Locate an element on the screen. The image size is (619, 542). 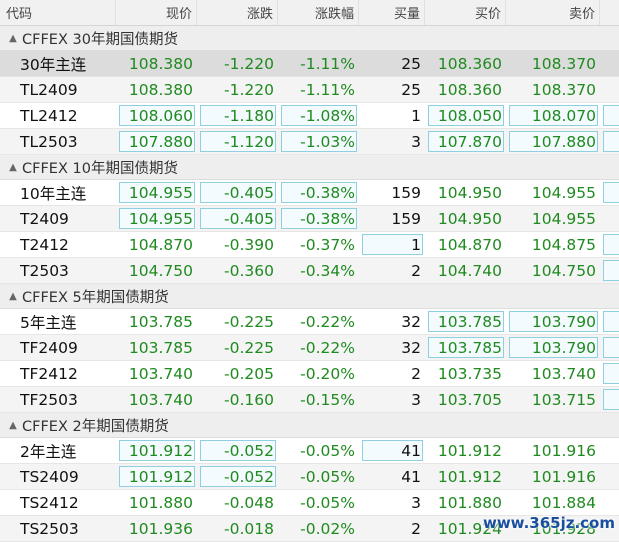
table-row: TS2412 101.880 -0.048 -0.05% 3 101.880 101.884 is located at coordinates (309, 503).